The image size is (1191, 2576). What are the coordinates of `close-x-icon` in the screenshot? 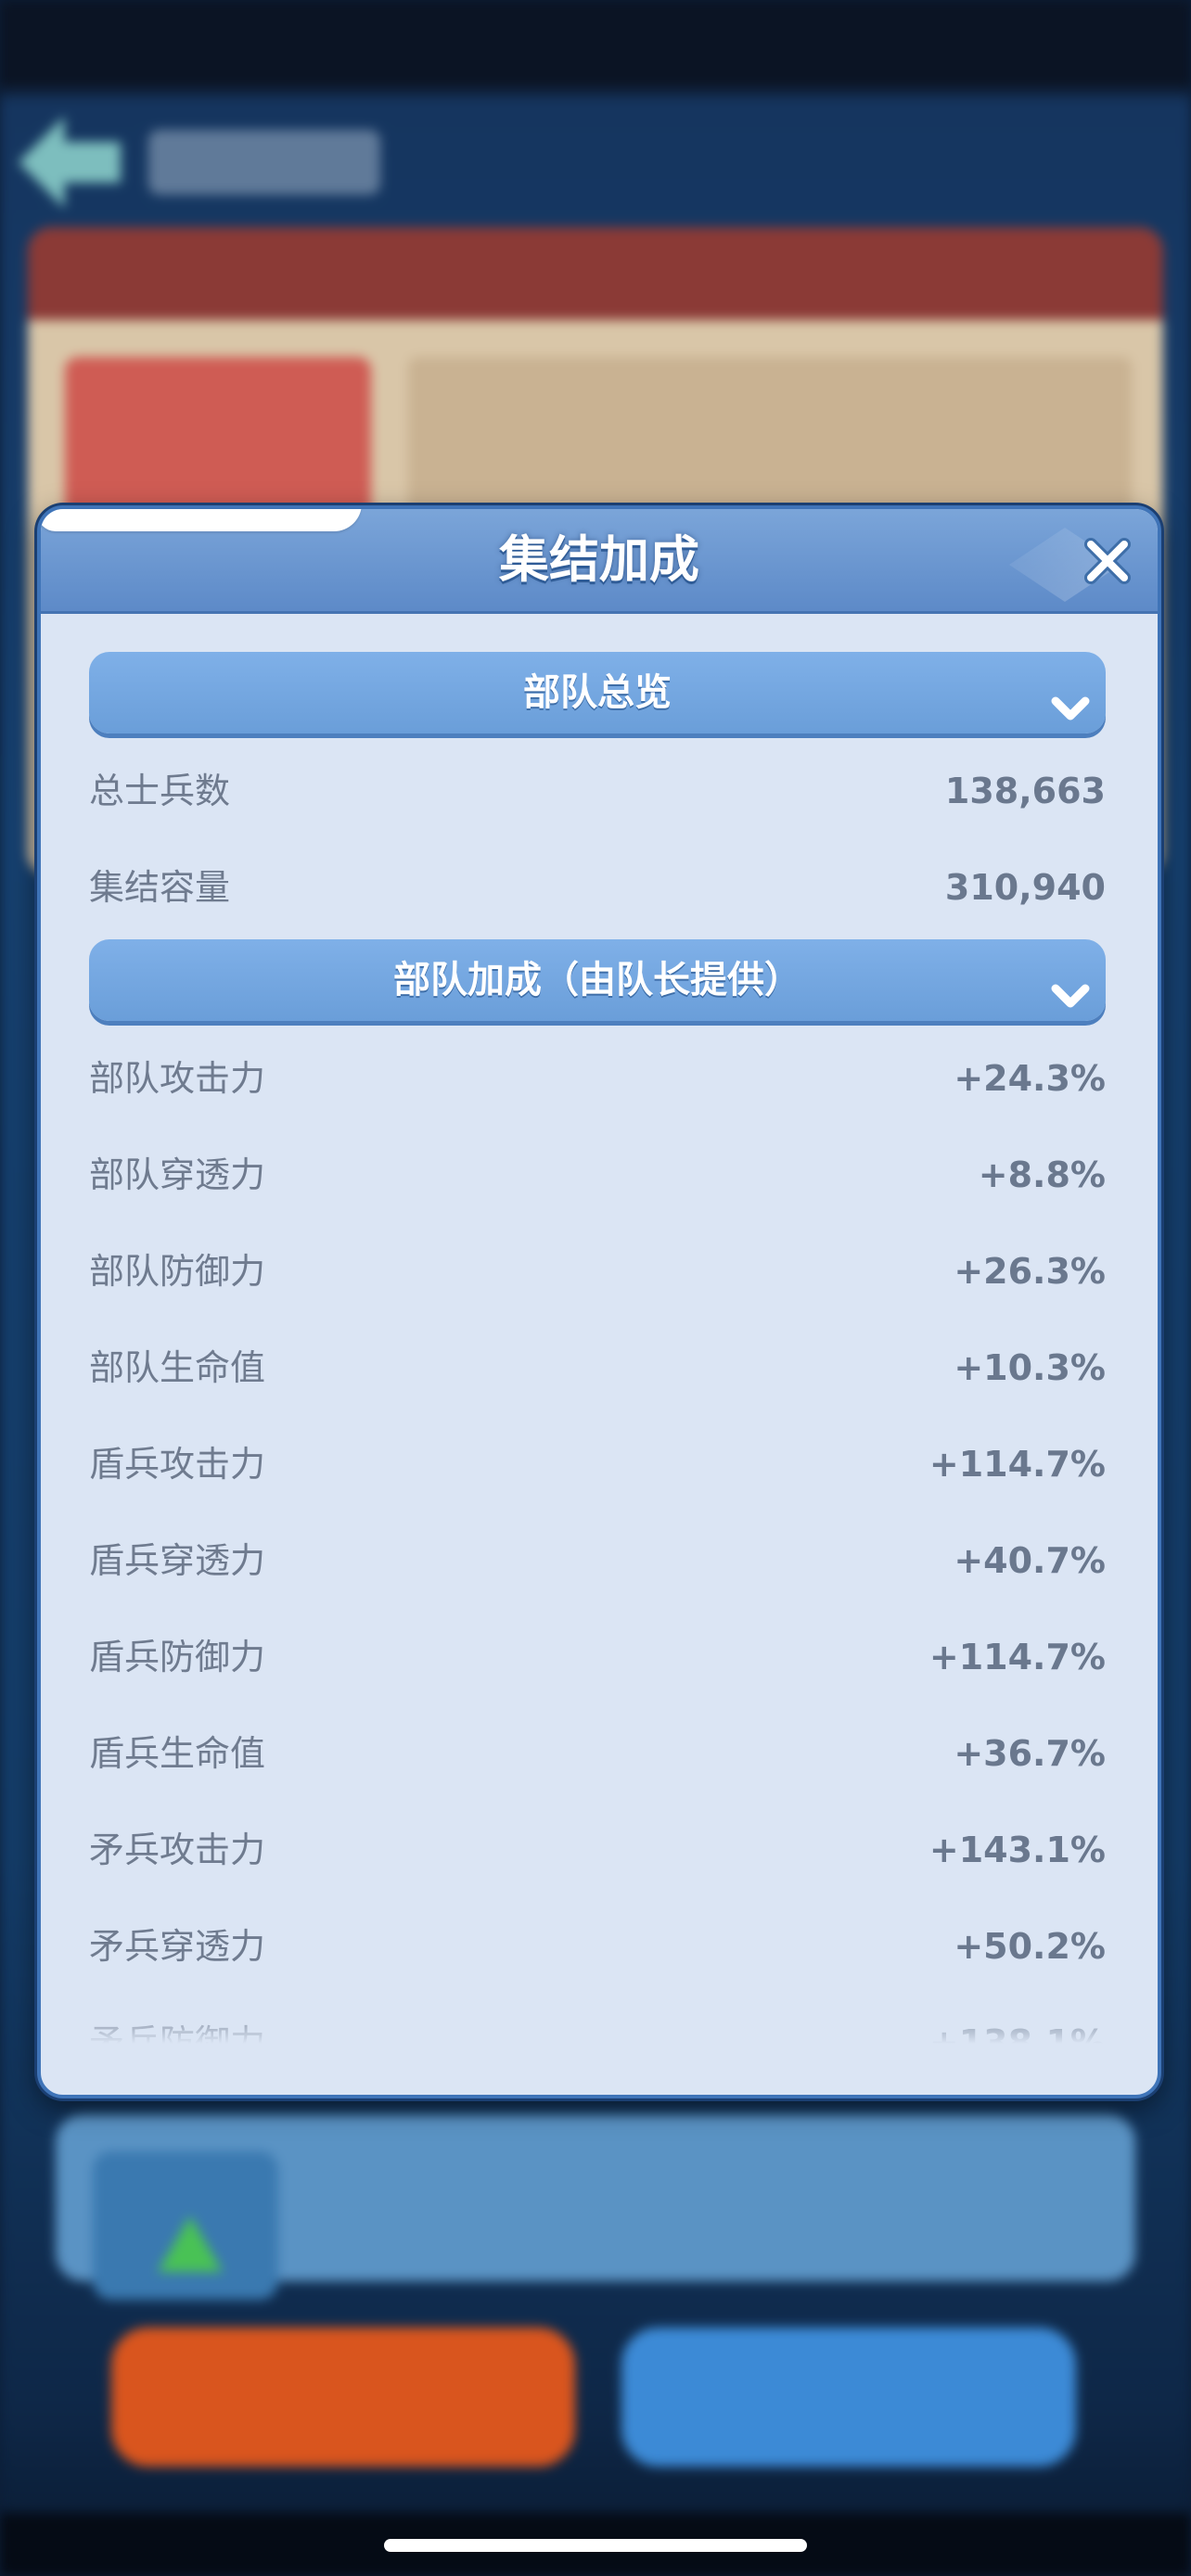 It's located at (1107, 561).